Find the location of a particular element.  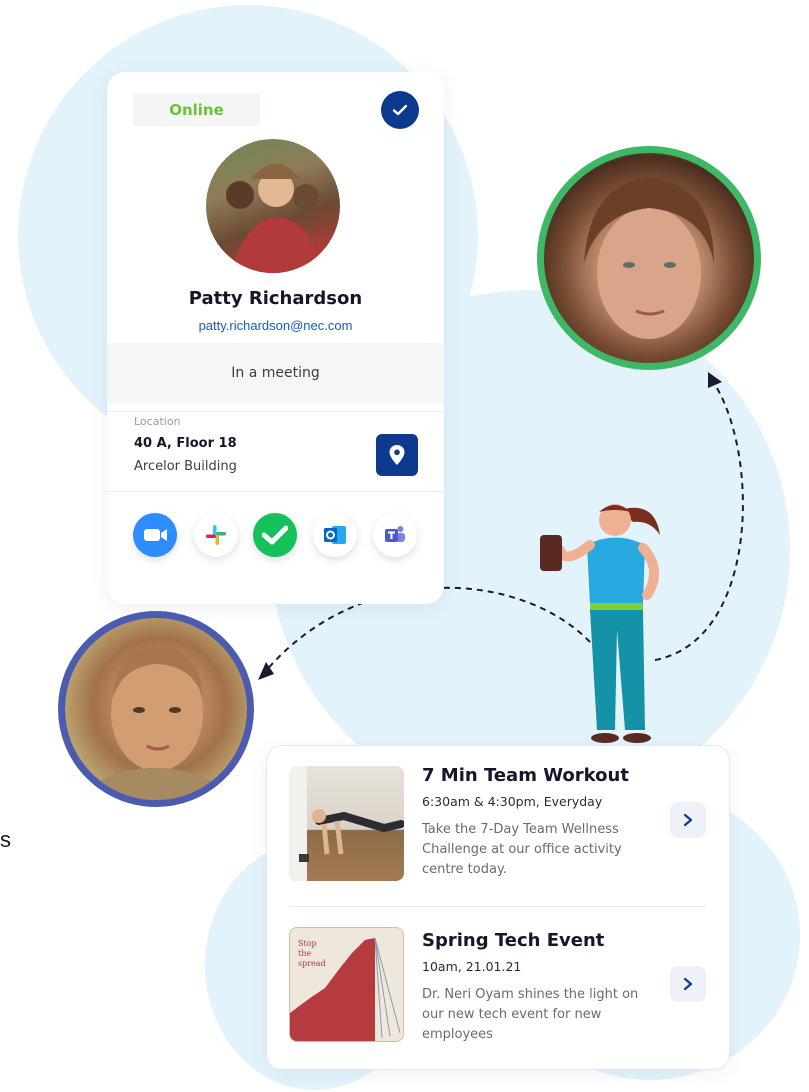

presence-label: In a meeting is located at coordinates (275, 373).